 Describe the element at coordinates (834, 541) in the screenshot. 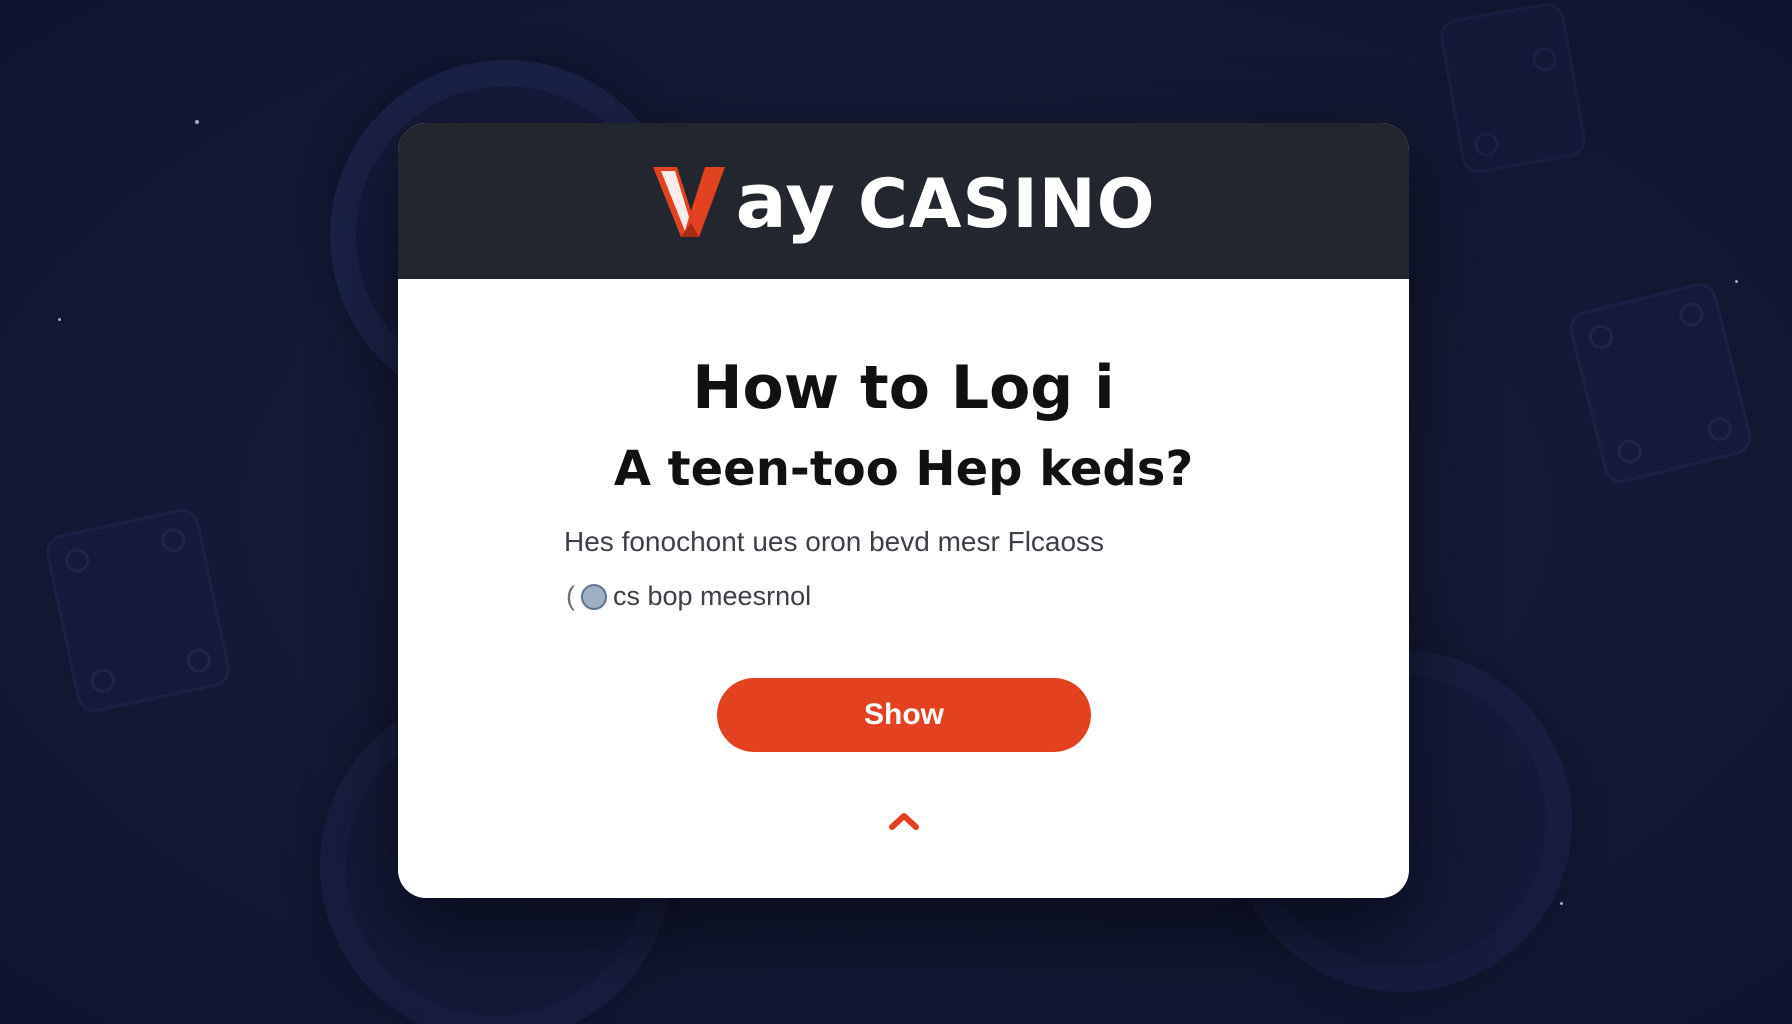

I see `dialog-description: Hes fonochont ues oron bevd mesr Flcaoss` at that location.